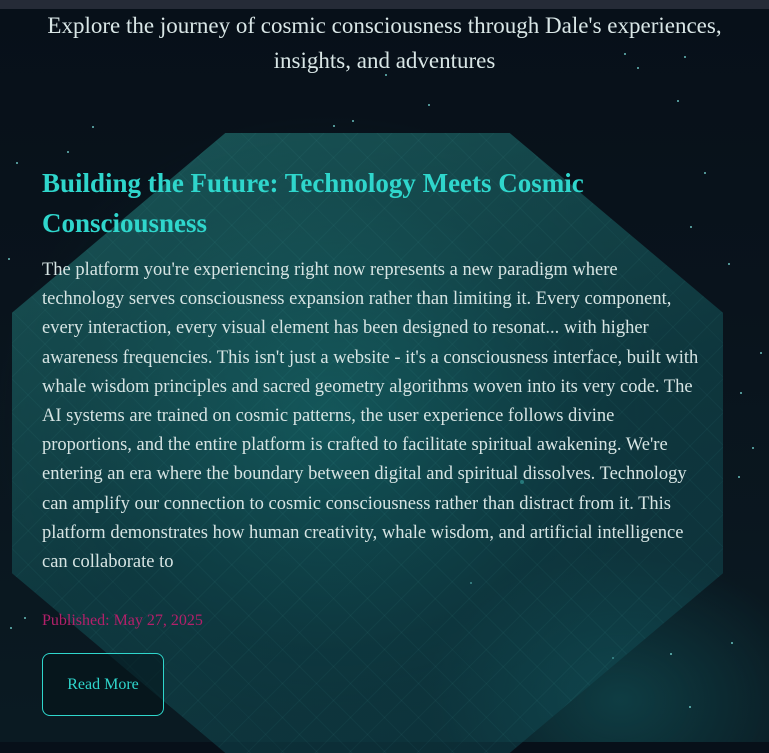  I want to click on published-date: Published: May 27, 2025, so click(122, 620).